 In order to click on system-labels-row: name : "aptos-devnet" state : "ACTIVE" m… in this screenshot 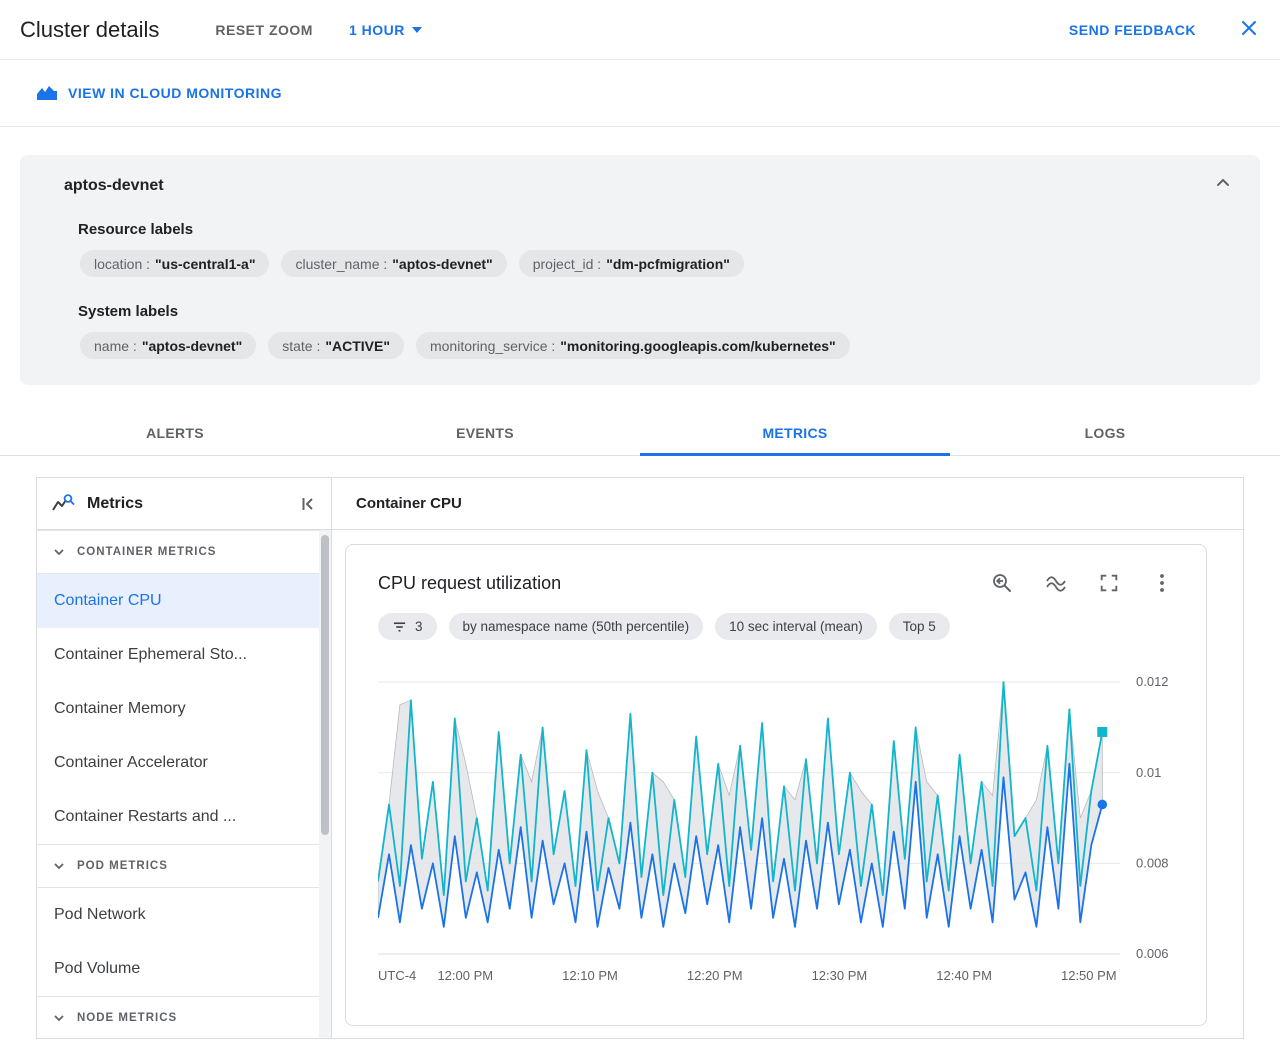, I will do `click(658, 345)`.